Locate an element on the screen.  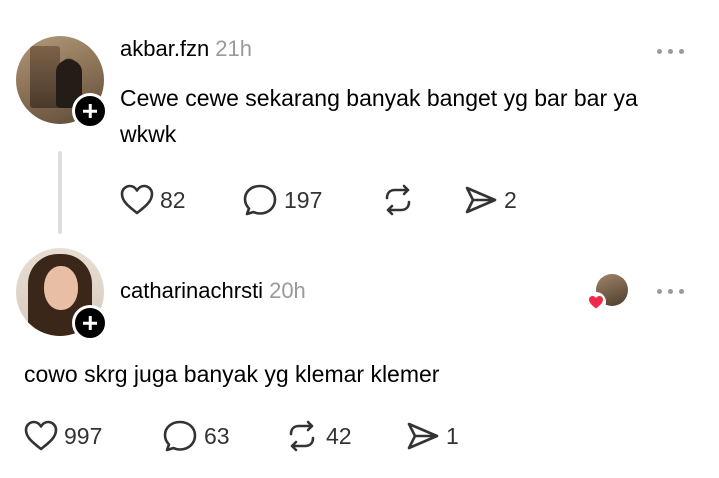
post-text: cowo skrg juga banyak yg klemar klemer is located at coordinates (364, 374).